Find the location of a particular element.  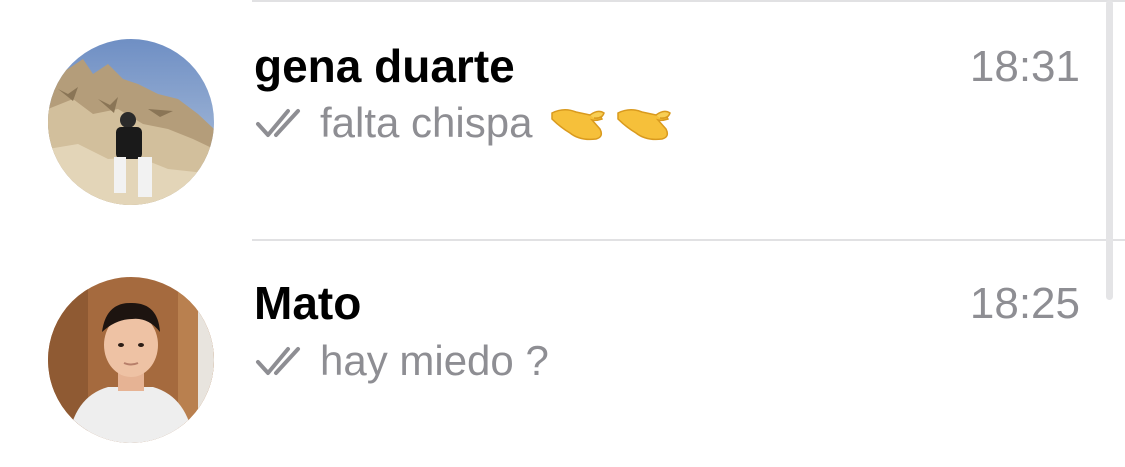

chat-preview: hay miedo ? is located at coordinates (401, 361).